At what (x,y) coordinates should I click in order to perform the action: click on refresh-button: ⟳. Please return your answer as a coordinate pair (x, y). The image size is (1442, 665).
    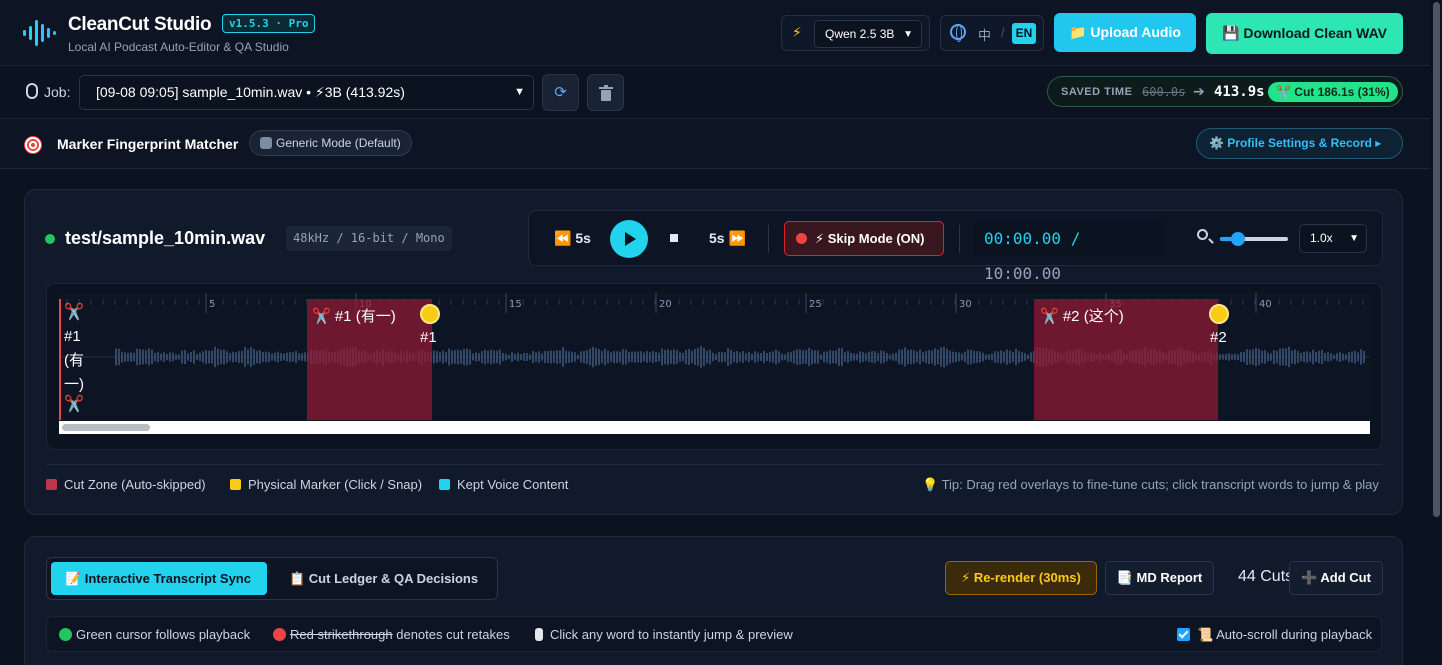
    Looking at the image, I should click on (560, 92).